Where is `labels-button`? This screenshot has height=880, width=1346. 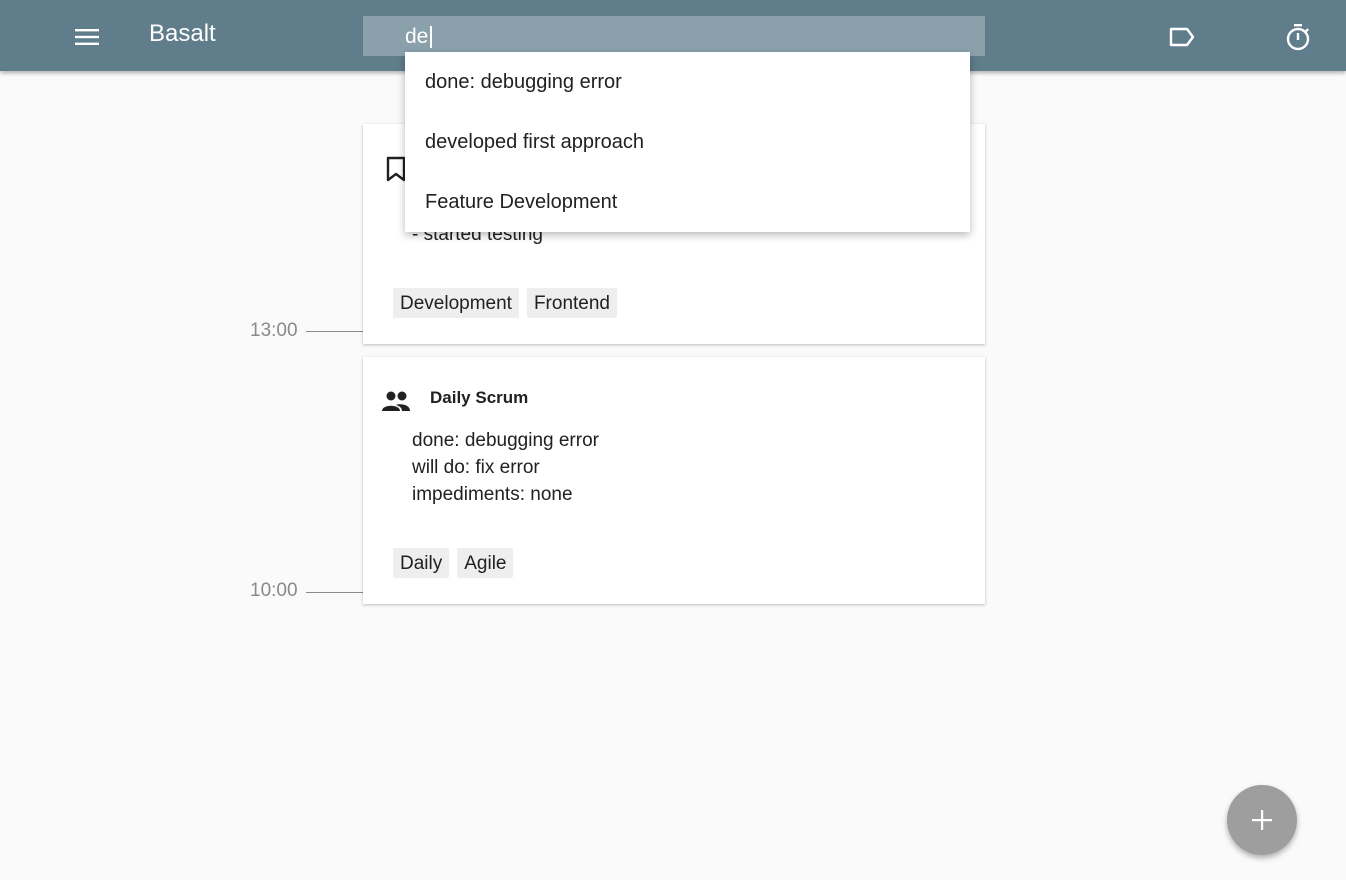 labels-button is located at coordinates (1182, 37).